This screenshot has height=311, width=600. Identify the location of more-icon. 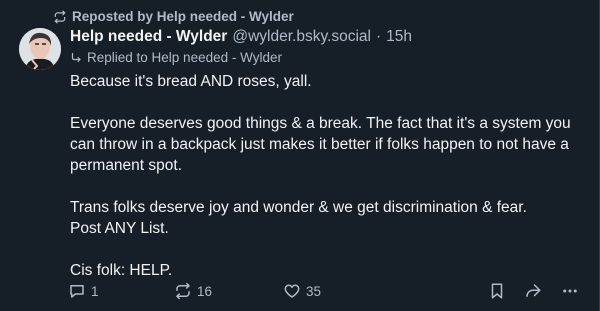
(570, 291).